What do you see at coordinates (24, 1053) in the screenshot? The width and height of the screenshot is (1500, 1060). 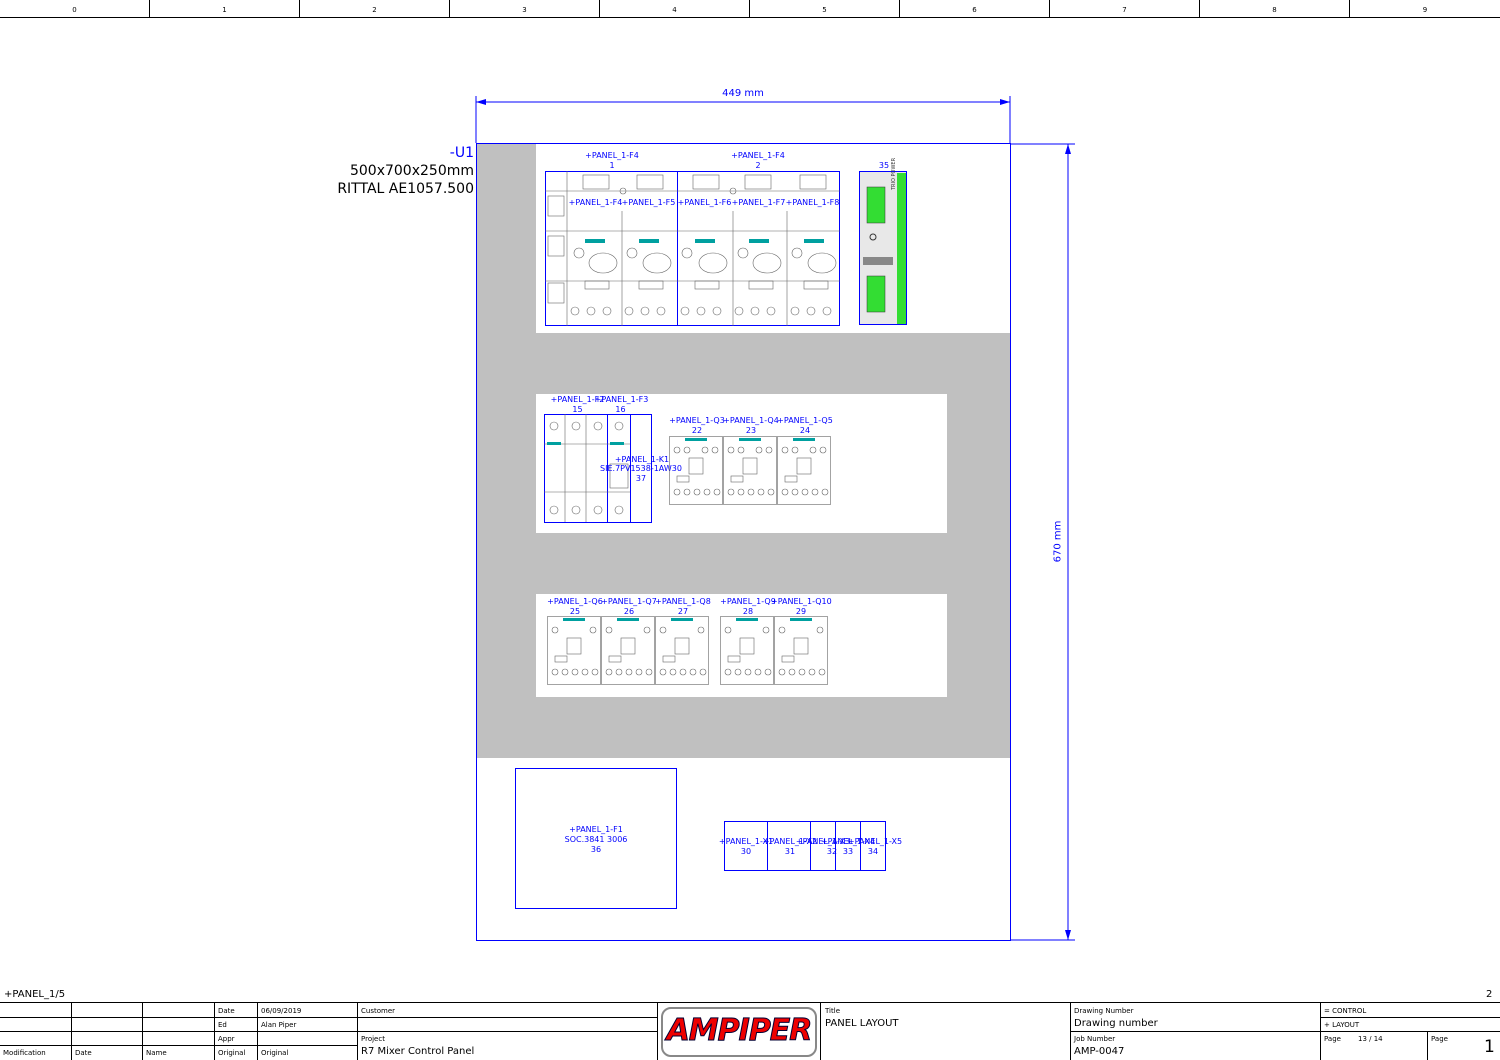 I see `mod-header: Modification` at bounding box center [24, 1053].